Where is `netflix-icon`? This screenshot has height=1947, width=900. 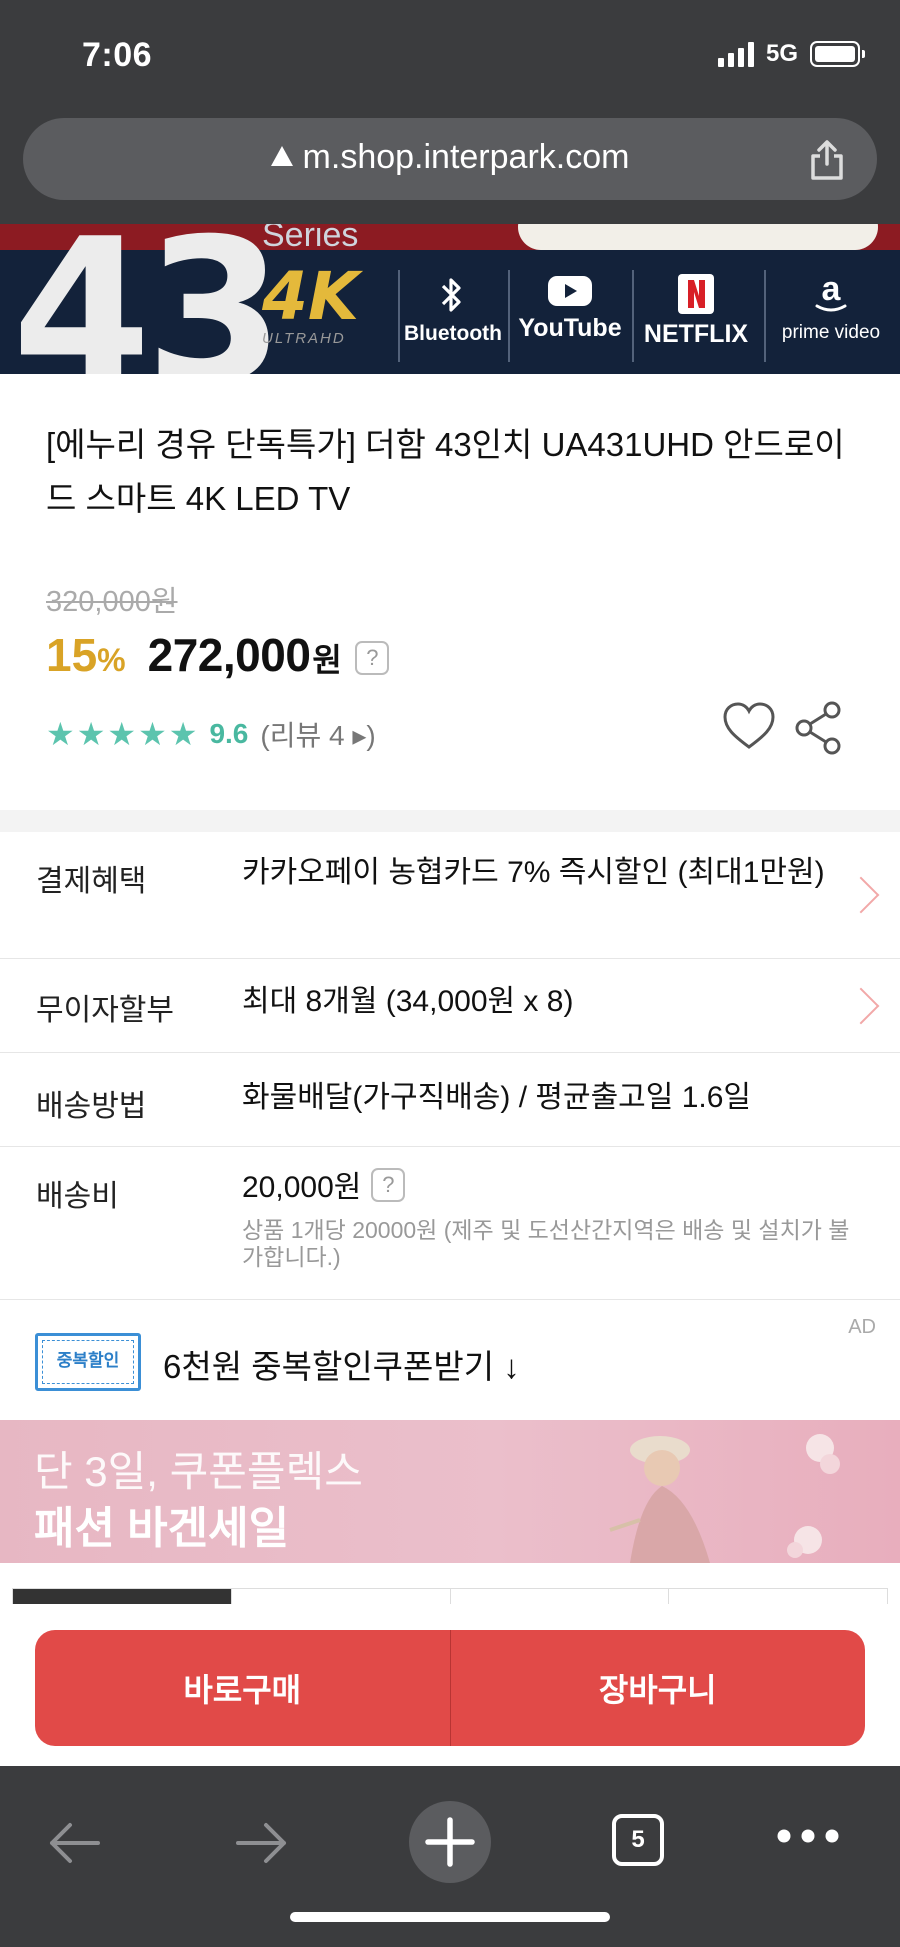 netflix-icon is located at coordinates (696, 294).